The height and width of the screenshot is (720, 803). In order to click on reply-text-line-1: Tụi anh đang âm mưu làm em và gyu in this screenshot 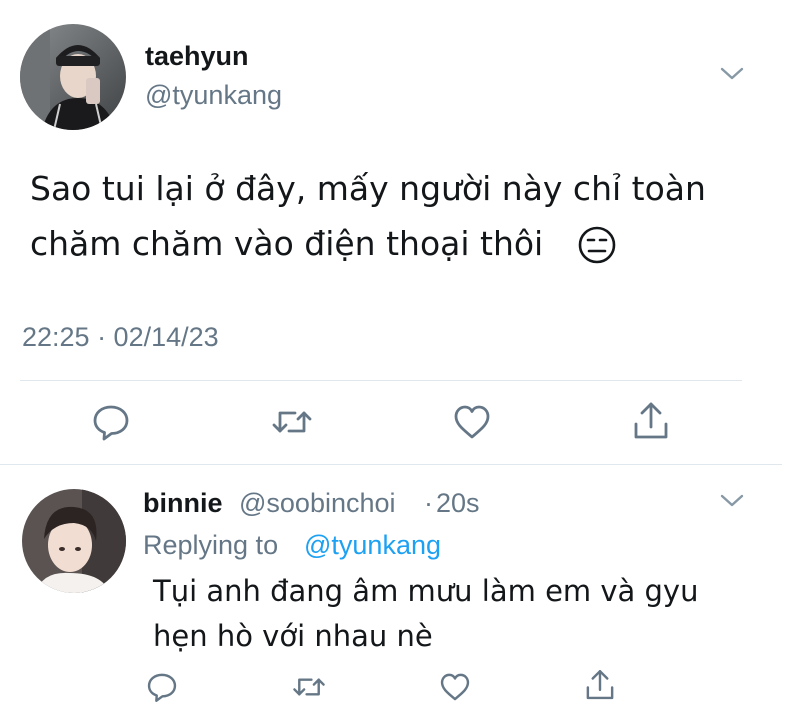, I will do `click(426, 591)`.